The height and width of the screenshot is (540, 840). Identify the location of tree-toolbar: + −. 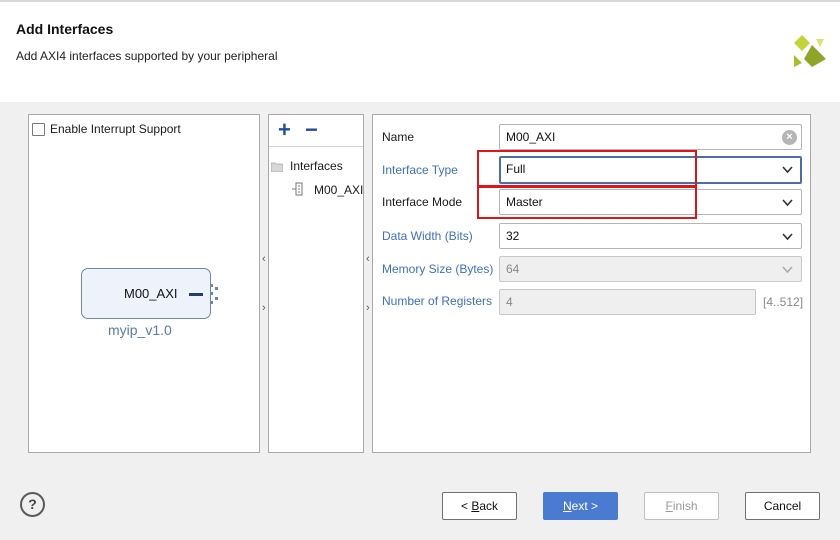
(316, 131).